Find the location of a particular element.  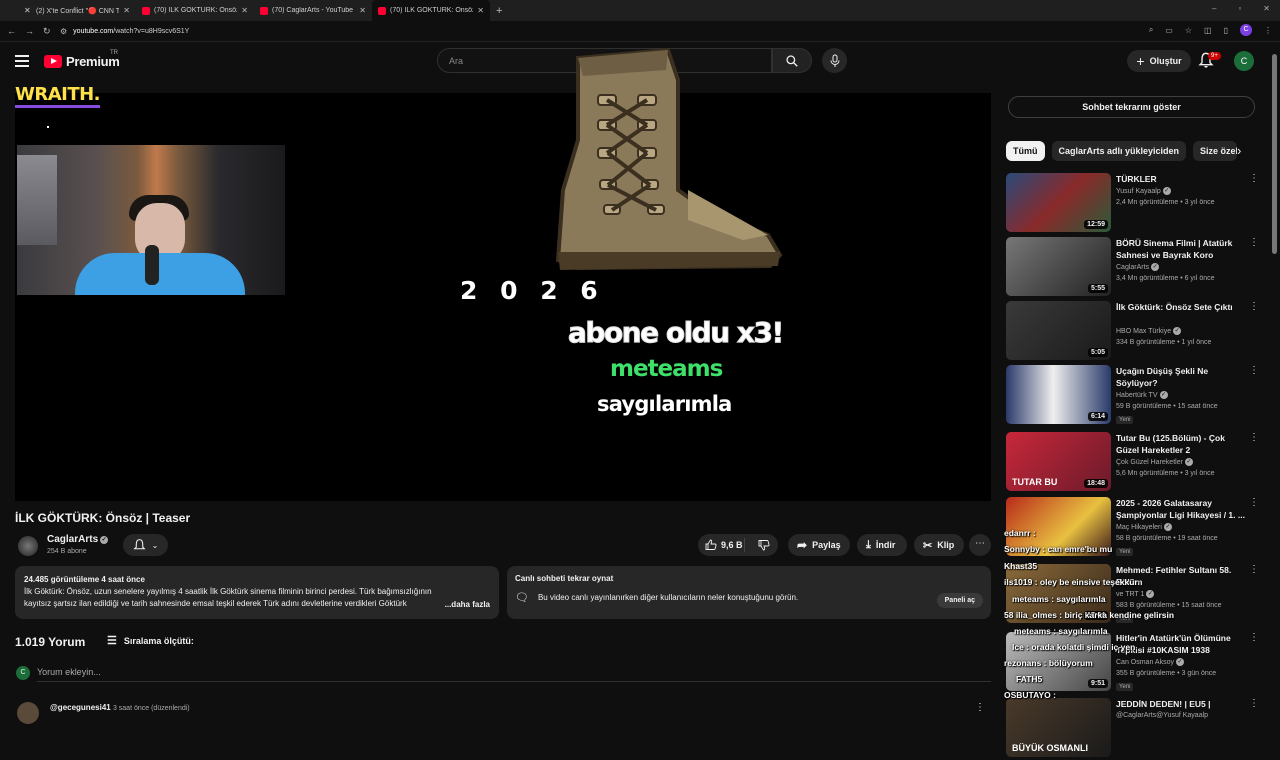

video-thumbnail: 5:05 is located at coordinates (1058, 330).